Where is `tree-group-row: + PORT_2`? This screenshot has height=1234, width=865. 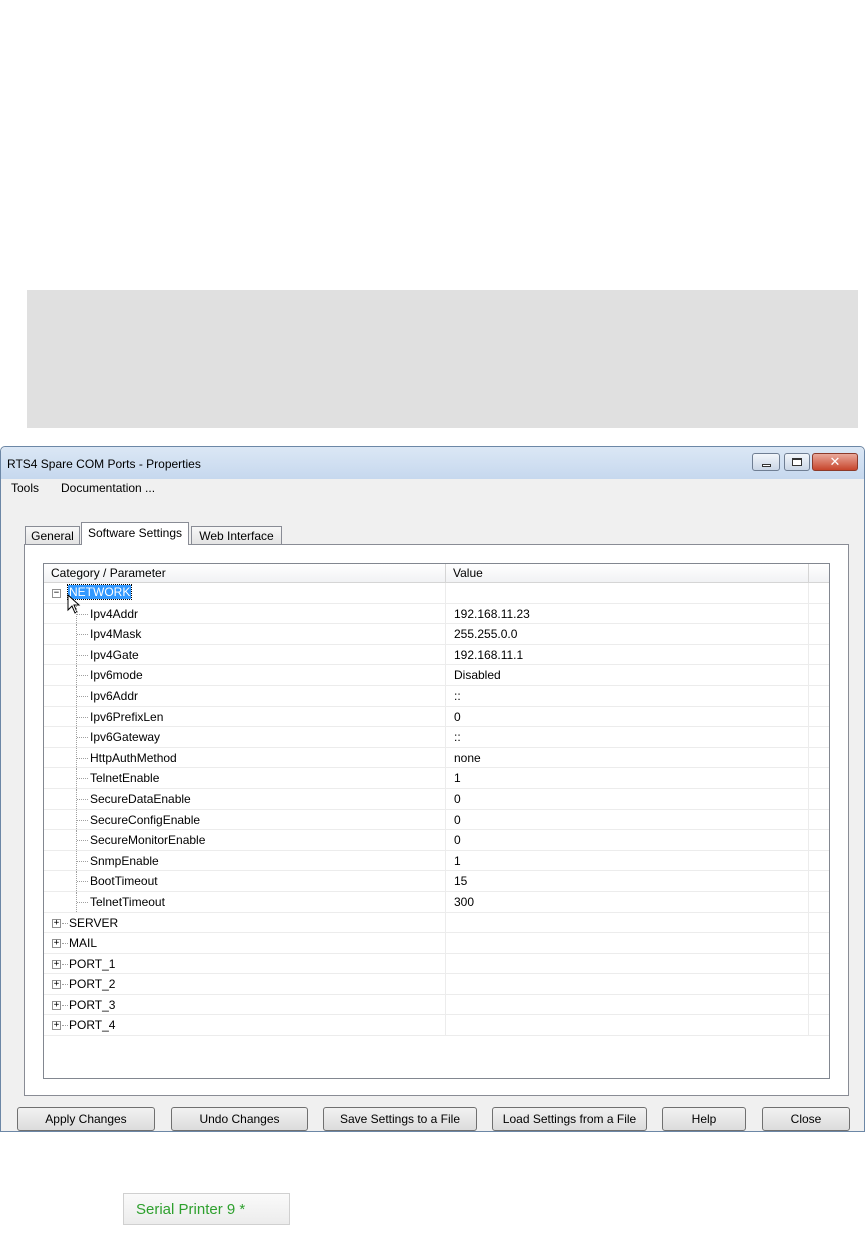 tree-group-row: + PORT_2 is located at coordinates (436, 984).